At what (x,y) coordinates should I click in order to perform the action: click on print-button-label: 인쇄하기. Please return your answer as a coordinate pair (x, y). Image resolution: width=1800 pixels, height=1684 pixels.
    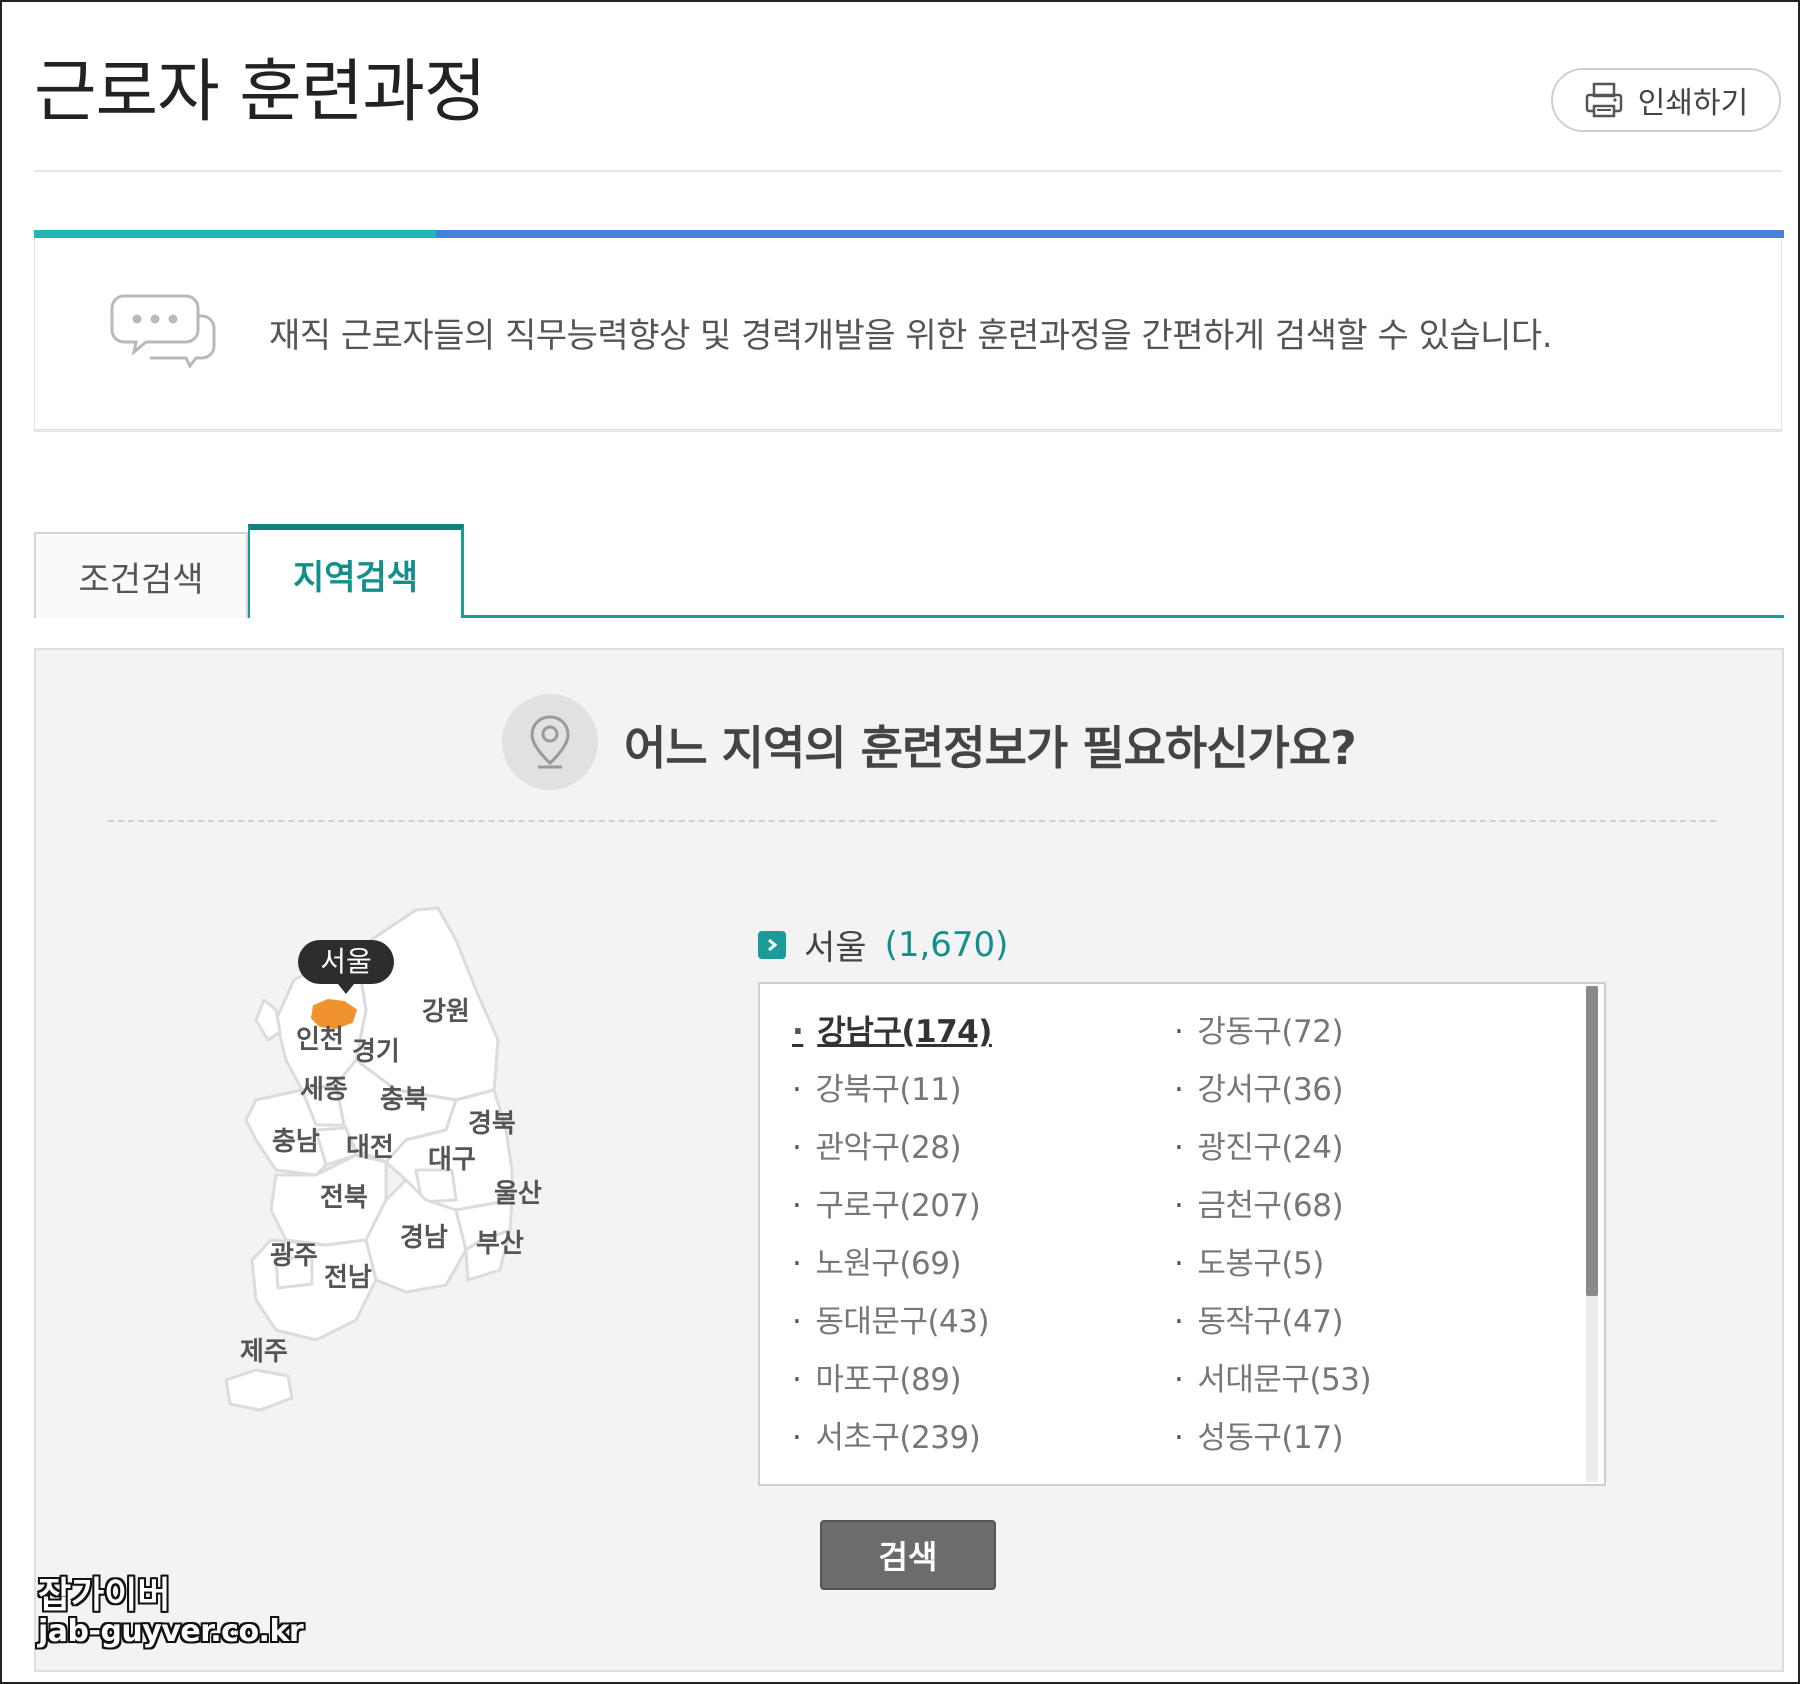
    Looking at the image, I should click on (1693, 103).